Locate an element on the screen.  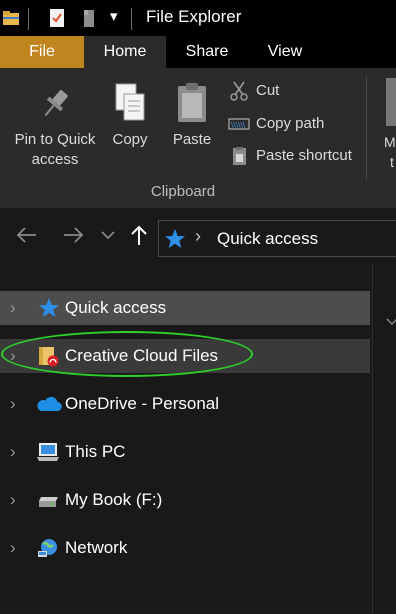
next-command-label-line2: t is located at coordinates (392, 162).